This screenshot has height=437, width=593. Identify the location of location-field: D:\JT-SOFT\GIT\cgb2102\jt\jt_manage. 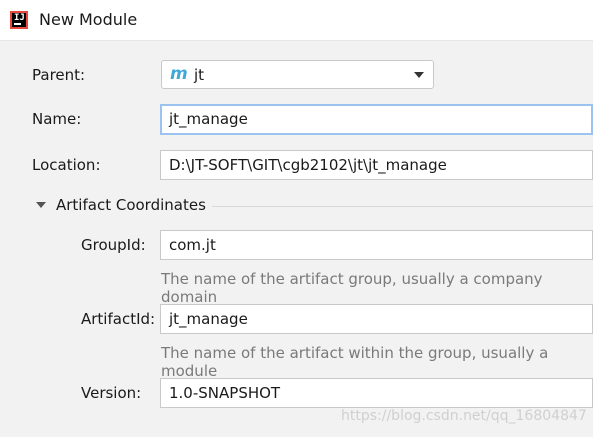
(376, 165).